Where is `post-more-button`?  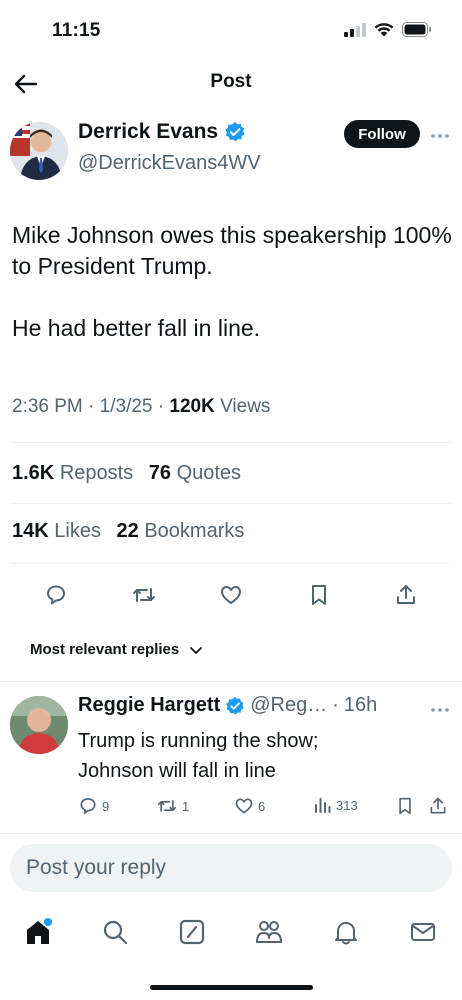
post-more-button is located at coordinates (440, 135).